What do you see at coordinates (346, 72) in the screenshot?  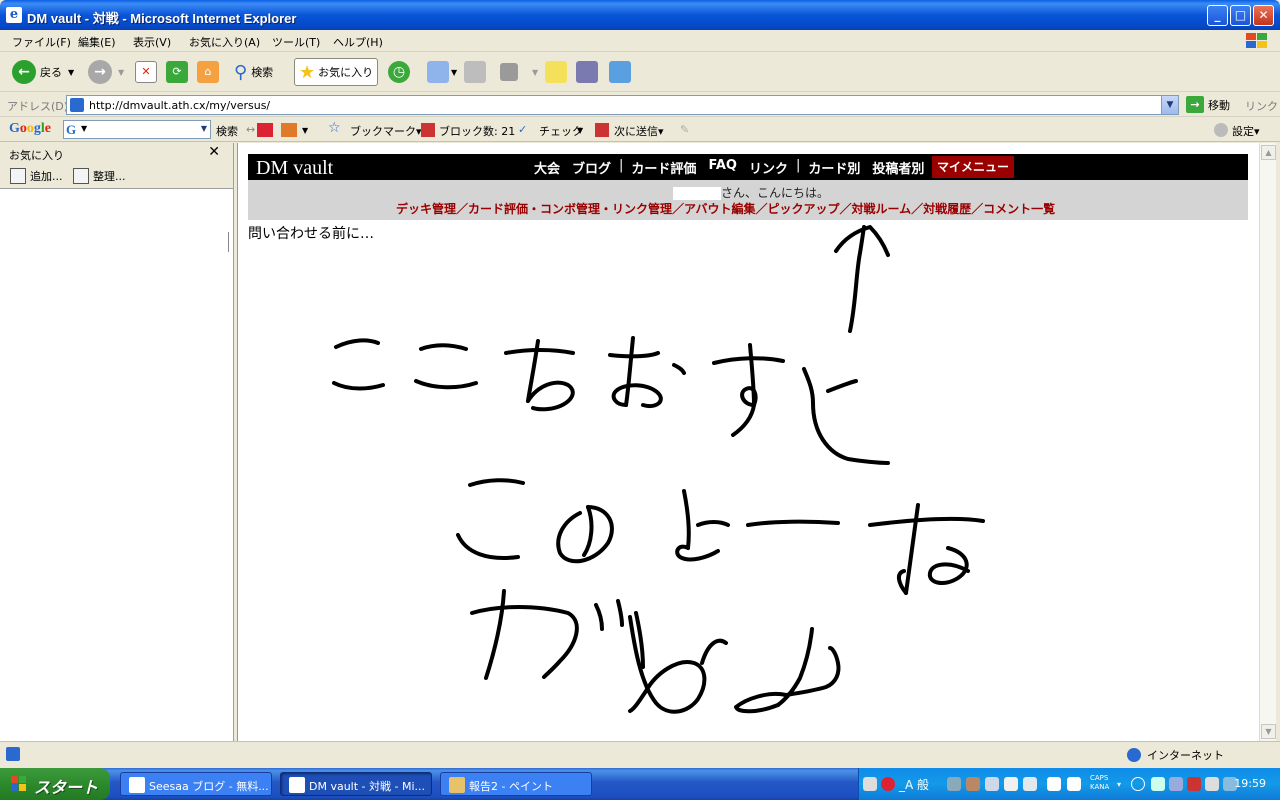 I see `favorites-label: お気に入り` at bounding box center [346, 72].